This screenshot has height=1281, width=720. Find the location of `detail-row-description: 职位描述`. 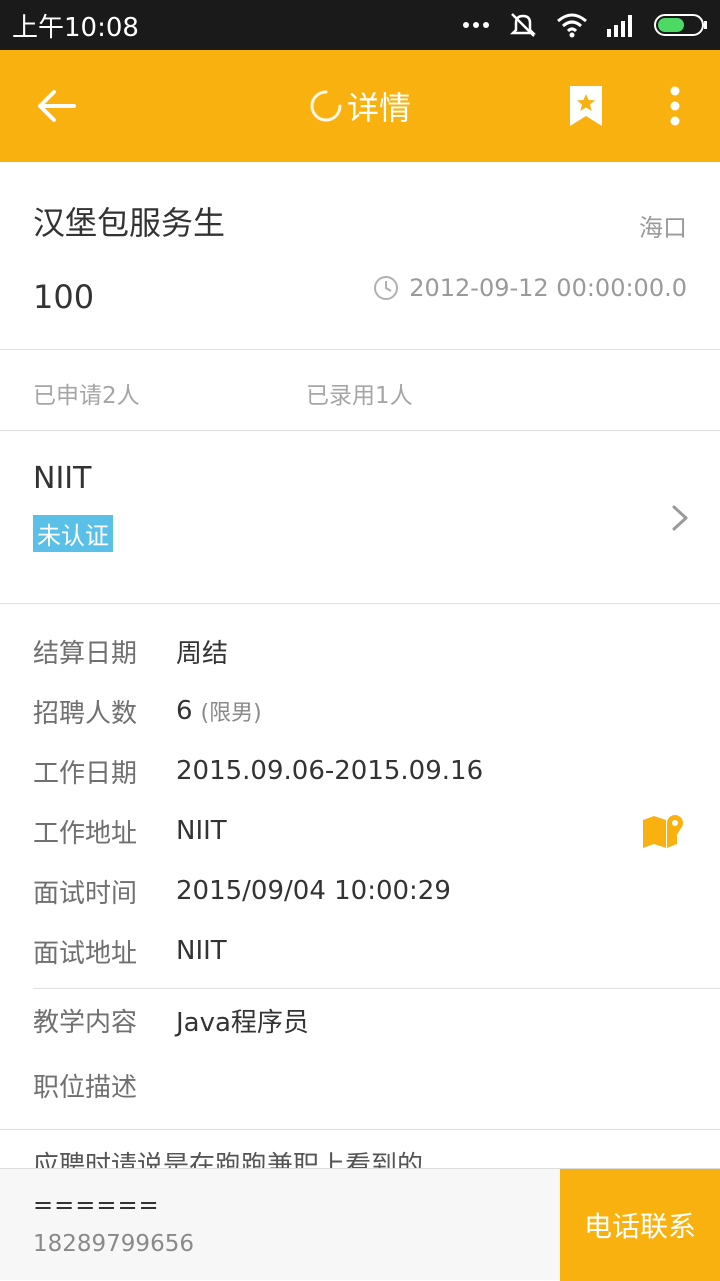

detail-row-description: 职位描述 is located at coordinates (104, 1085).